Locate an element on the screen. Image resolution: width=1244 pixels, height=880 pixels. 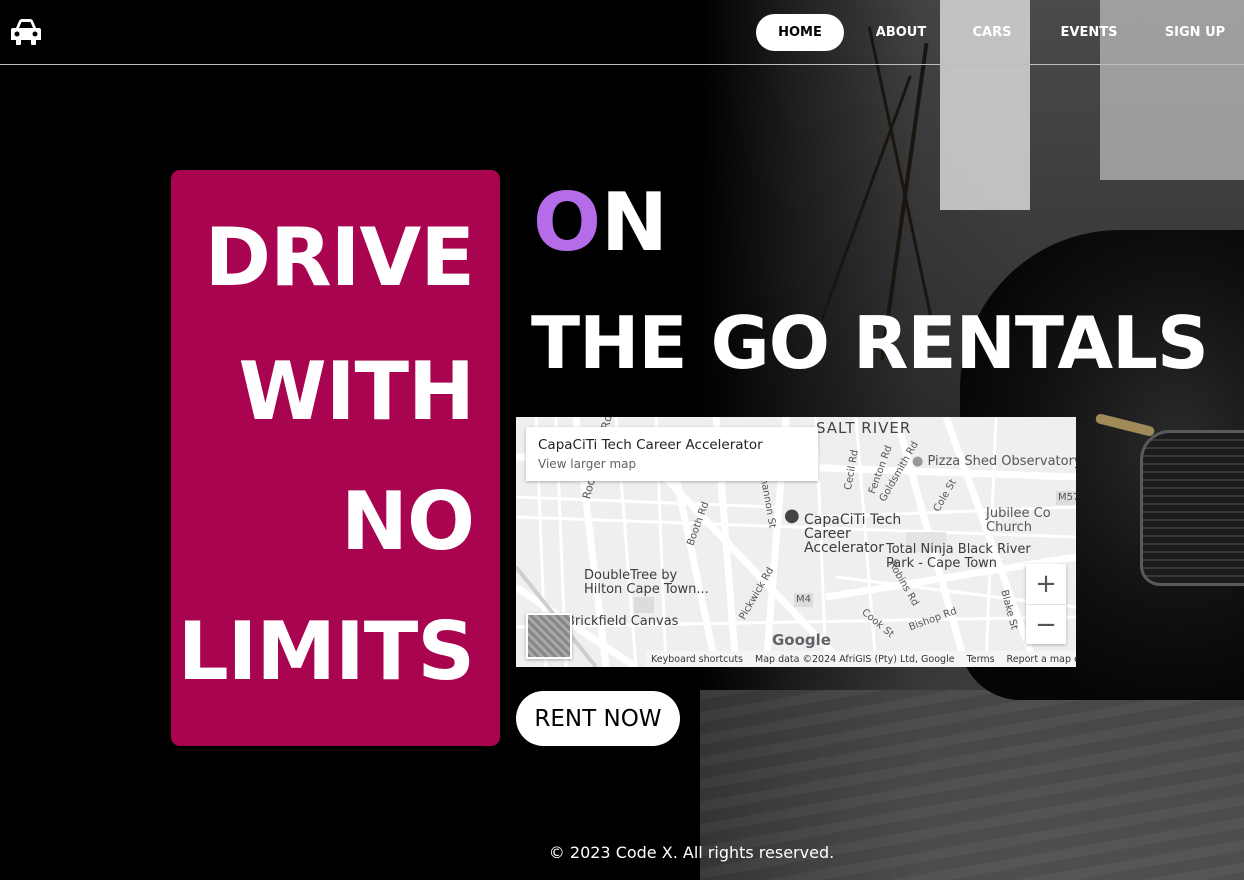
hero-heading-accent-letter: O is located at coordinates (567, 222).